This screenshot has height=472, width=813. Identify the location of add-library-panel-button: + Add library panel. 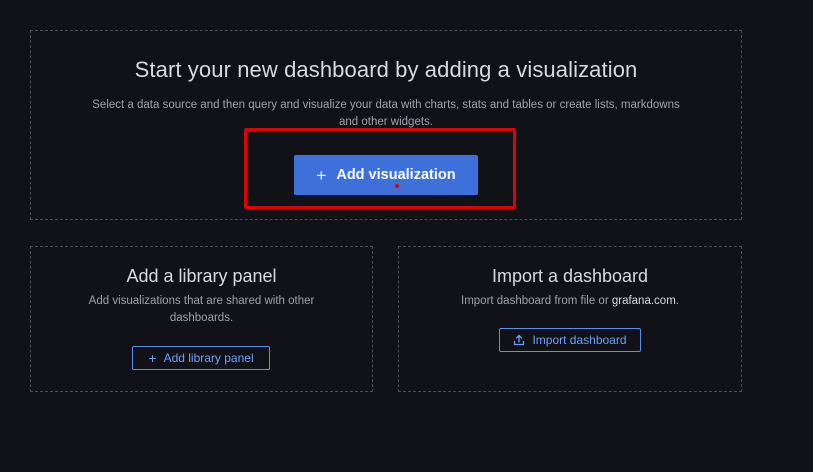
(201, 358).